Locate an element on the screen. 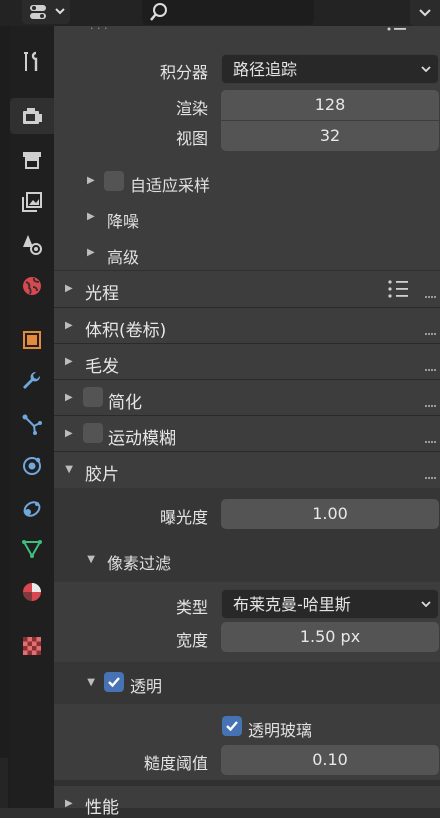 The height and width of the screenshot is (818, 440). tab-constraints is located at coordinates (32, 508).